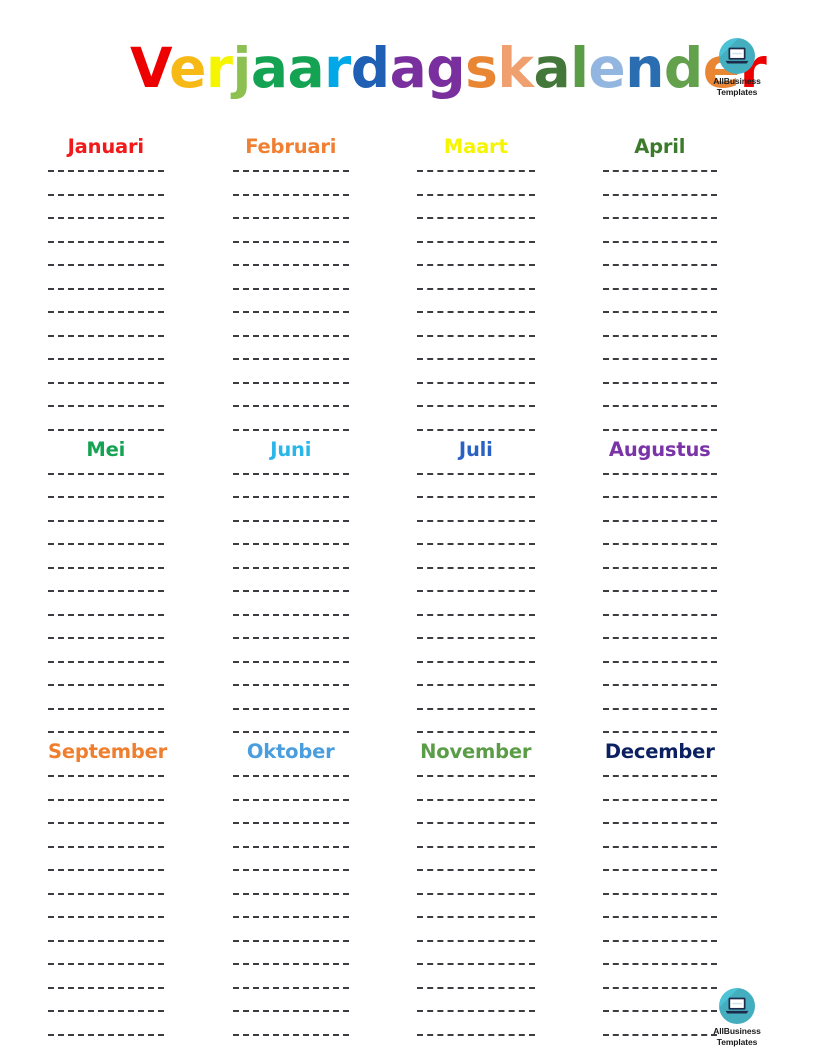 The width and height of the screenshot is (816, 1056). I want to click on logo-top: AllBusiness Templates, so click(737, 67).